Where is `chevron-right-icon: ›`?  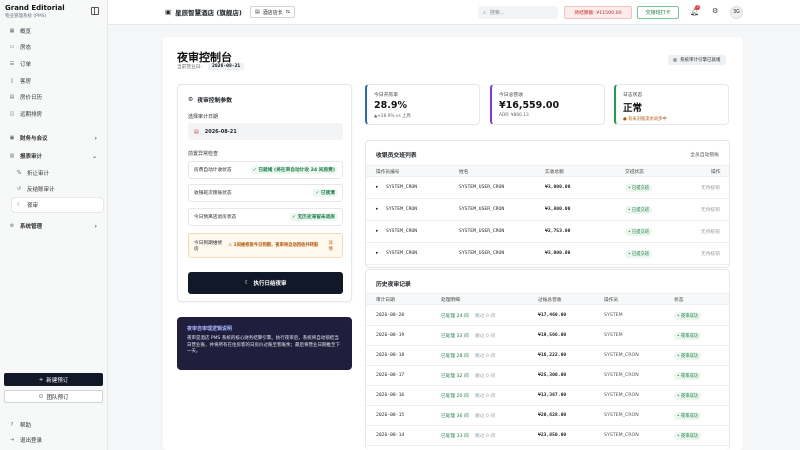 chevron-right-icon: › is located at coordinates (95, 138).